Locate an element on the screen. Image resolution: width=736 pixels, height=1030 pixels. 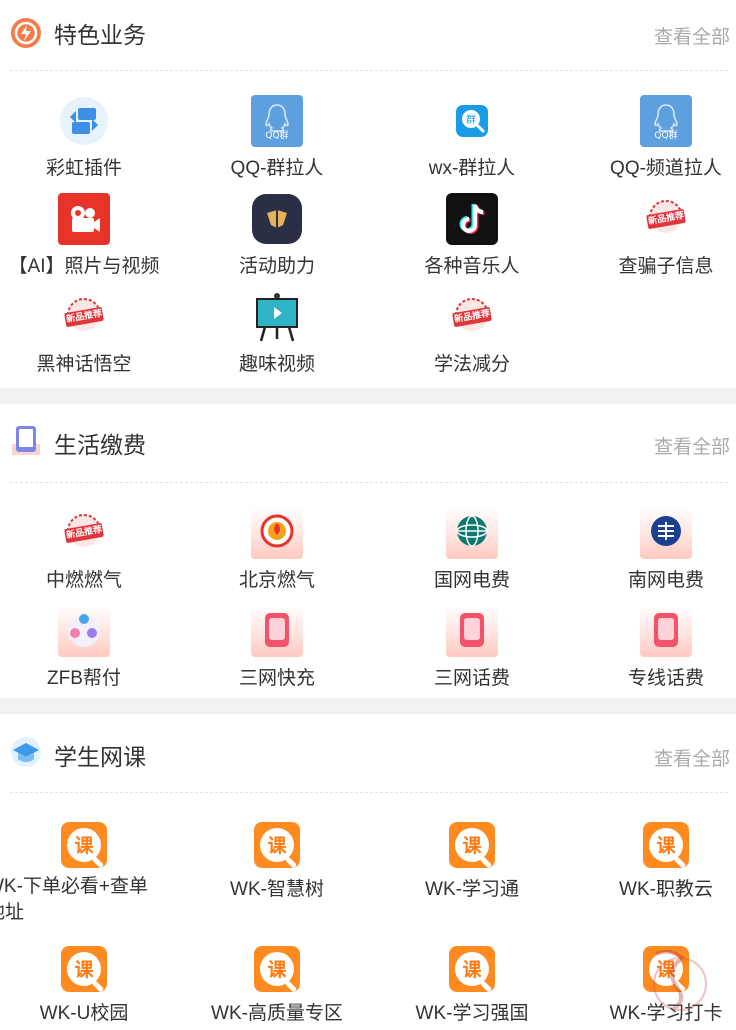
item-label: WK-U校园 is located at coordinates (84, 1013).